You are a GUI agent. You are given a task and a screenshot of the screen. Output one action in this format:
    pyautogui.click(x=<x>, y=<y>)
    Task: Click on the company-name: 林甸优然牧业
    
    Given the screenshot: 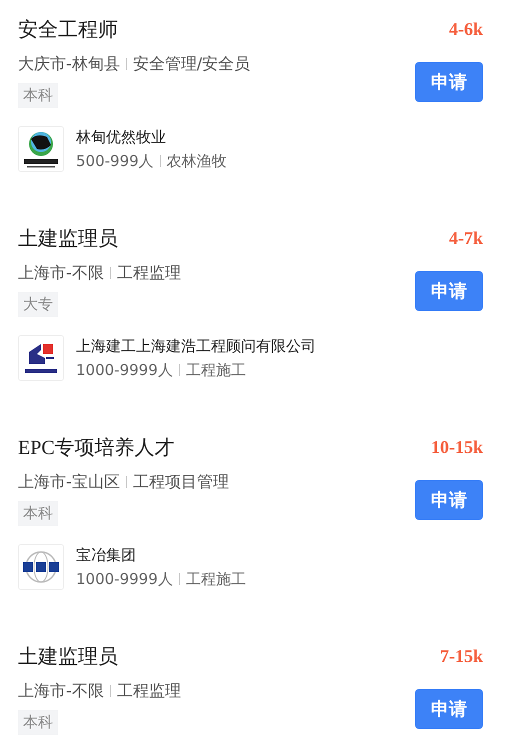 What is the action you would take?
    pyautogui.click(x=121, y=137)
    